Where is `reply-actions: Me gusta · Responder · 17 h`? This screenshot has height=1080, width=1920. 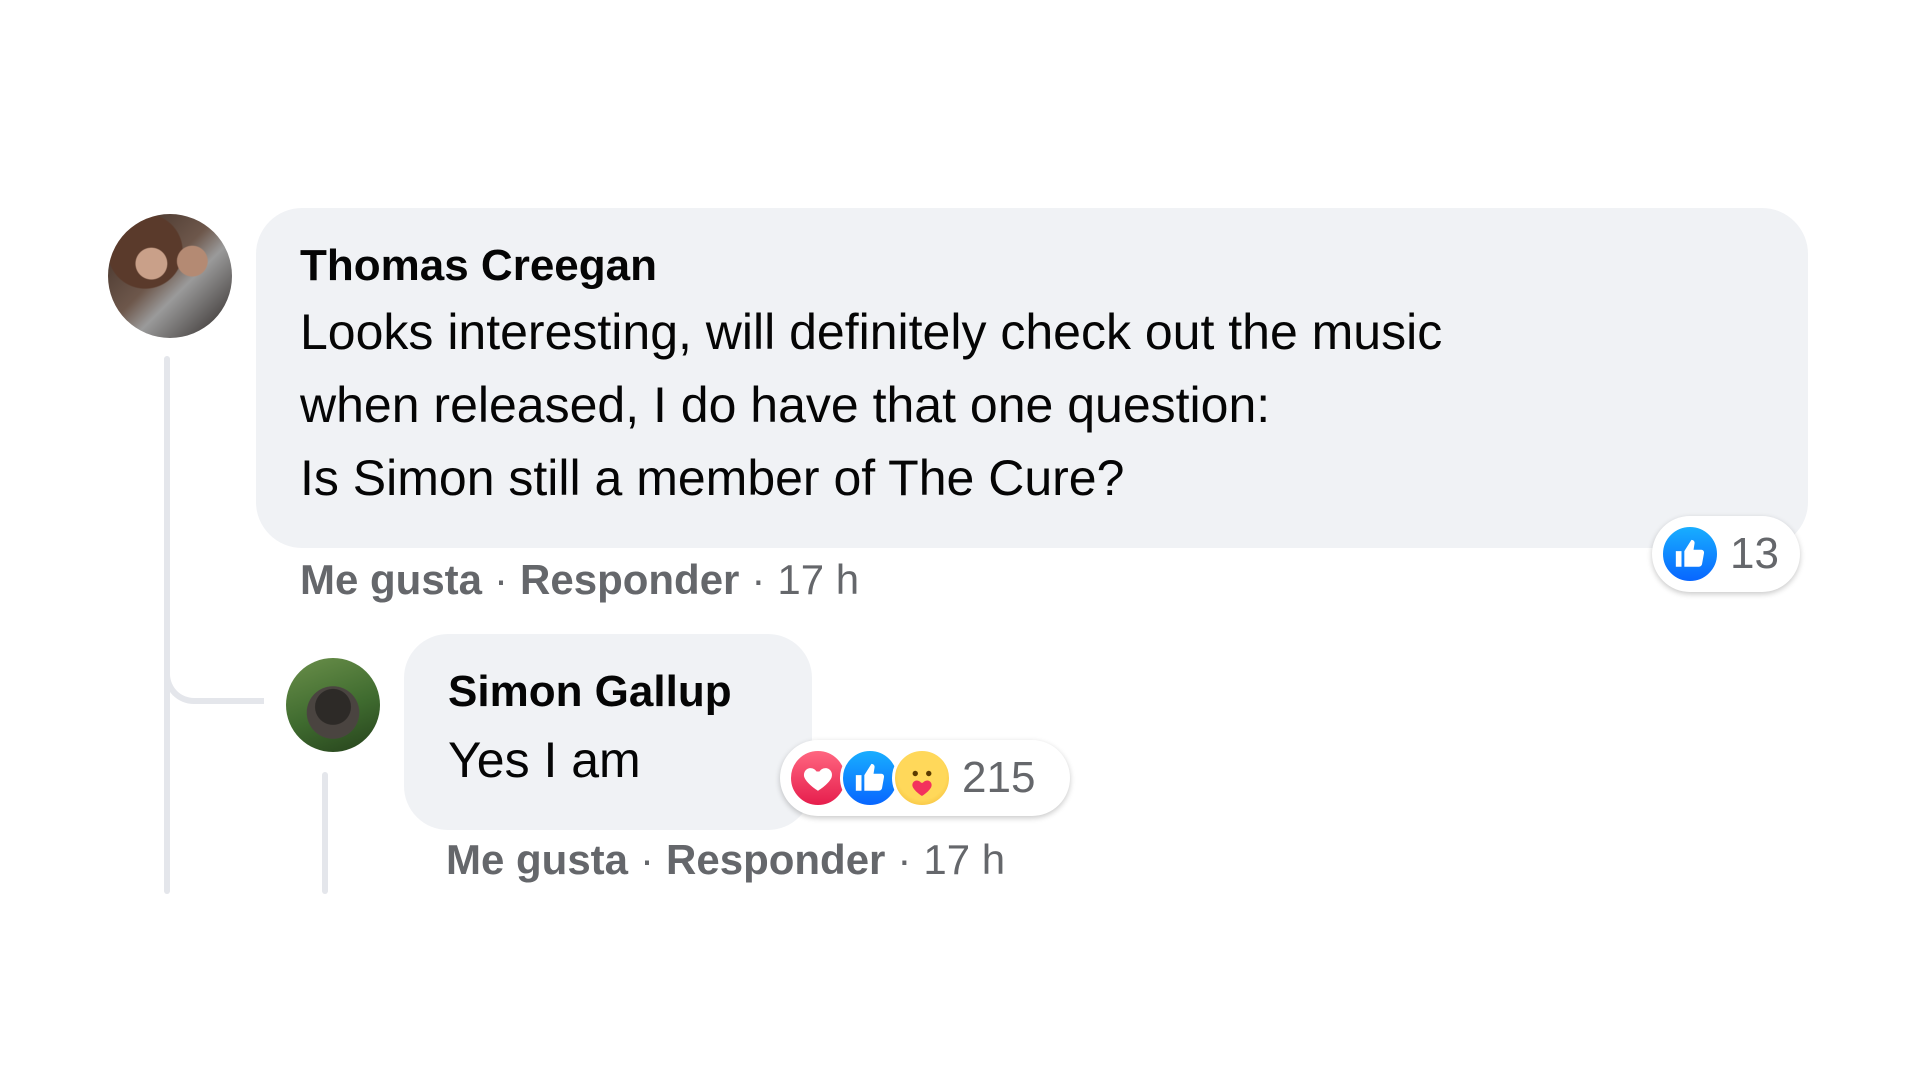
reply-actions: Me gusta · Responder · 17 h is located at coordinates (725, 860).